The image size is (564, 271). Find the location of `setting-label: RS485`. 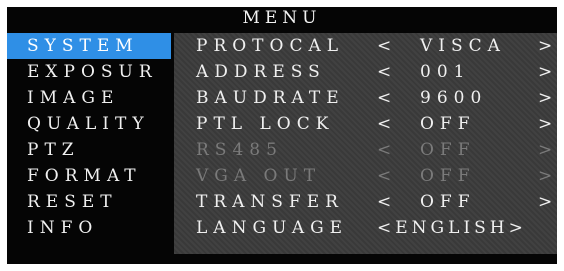

setting-label: RS485 is located at coordinates (239, 150).